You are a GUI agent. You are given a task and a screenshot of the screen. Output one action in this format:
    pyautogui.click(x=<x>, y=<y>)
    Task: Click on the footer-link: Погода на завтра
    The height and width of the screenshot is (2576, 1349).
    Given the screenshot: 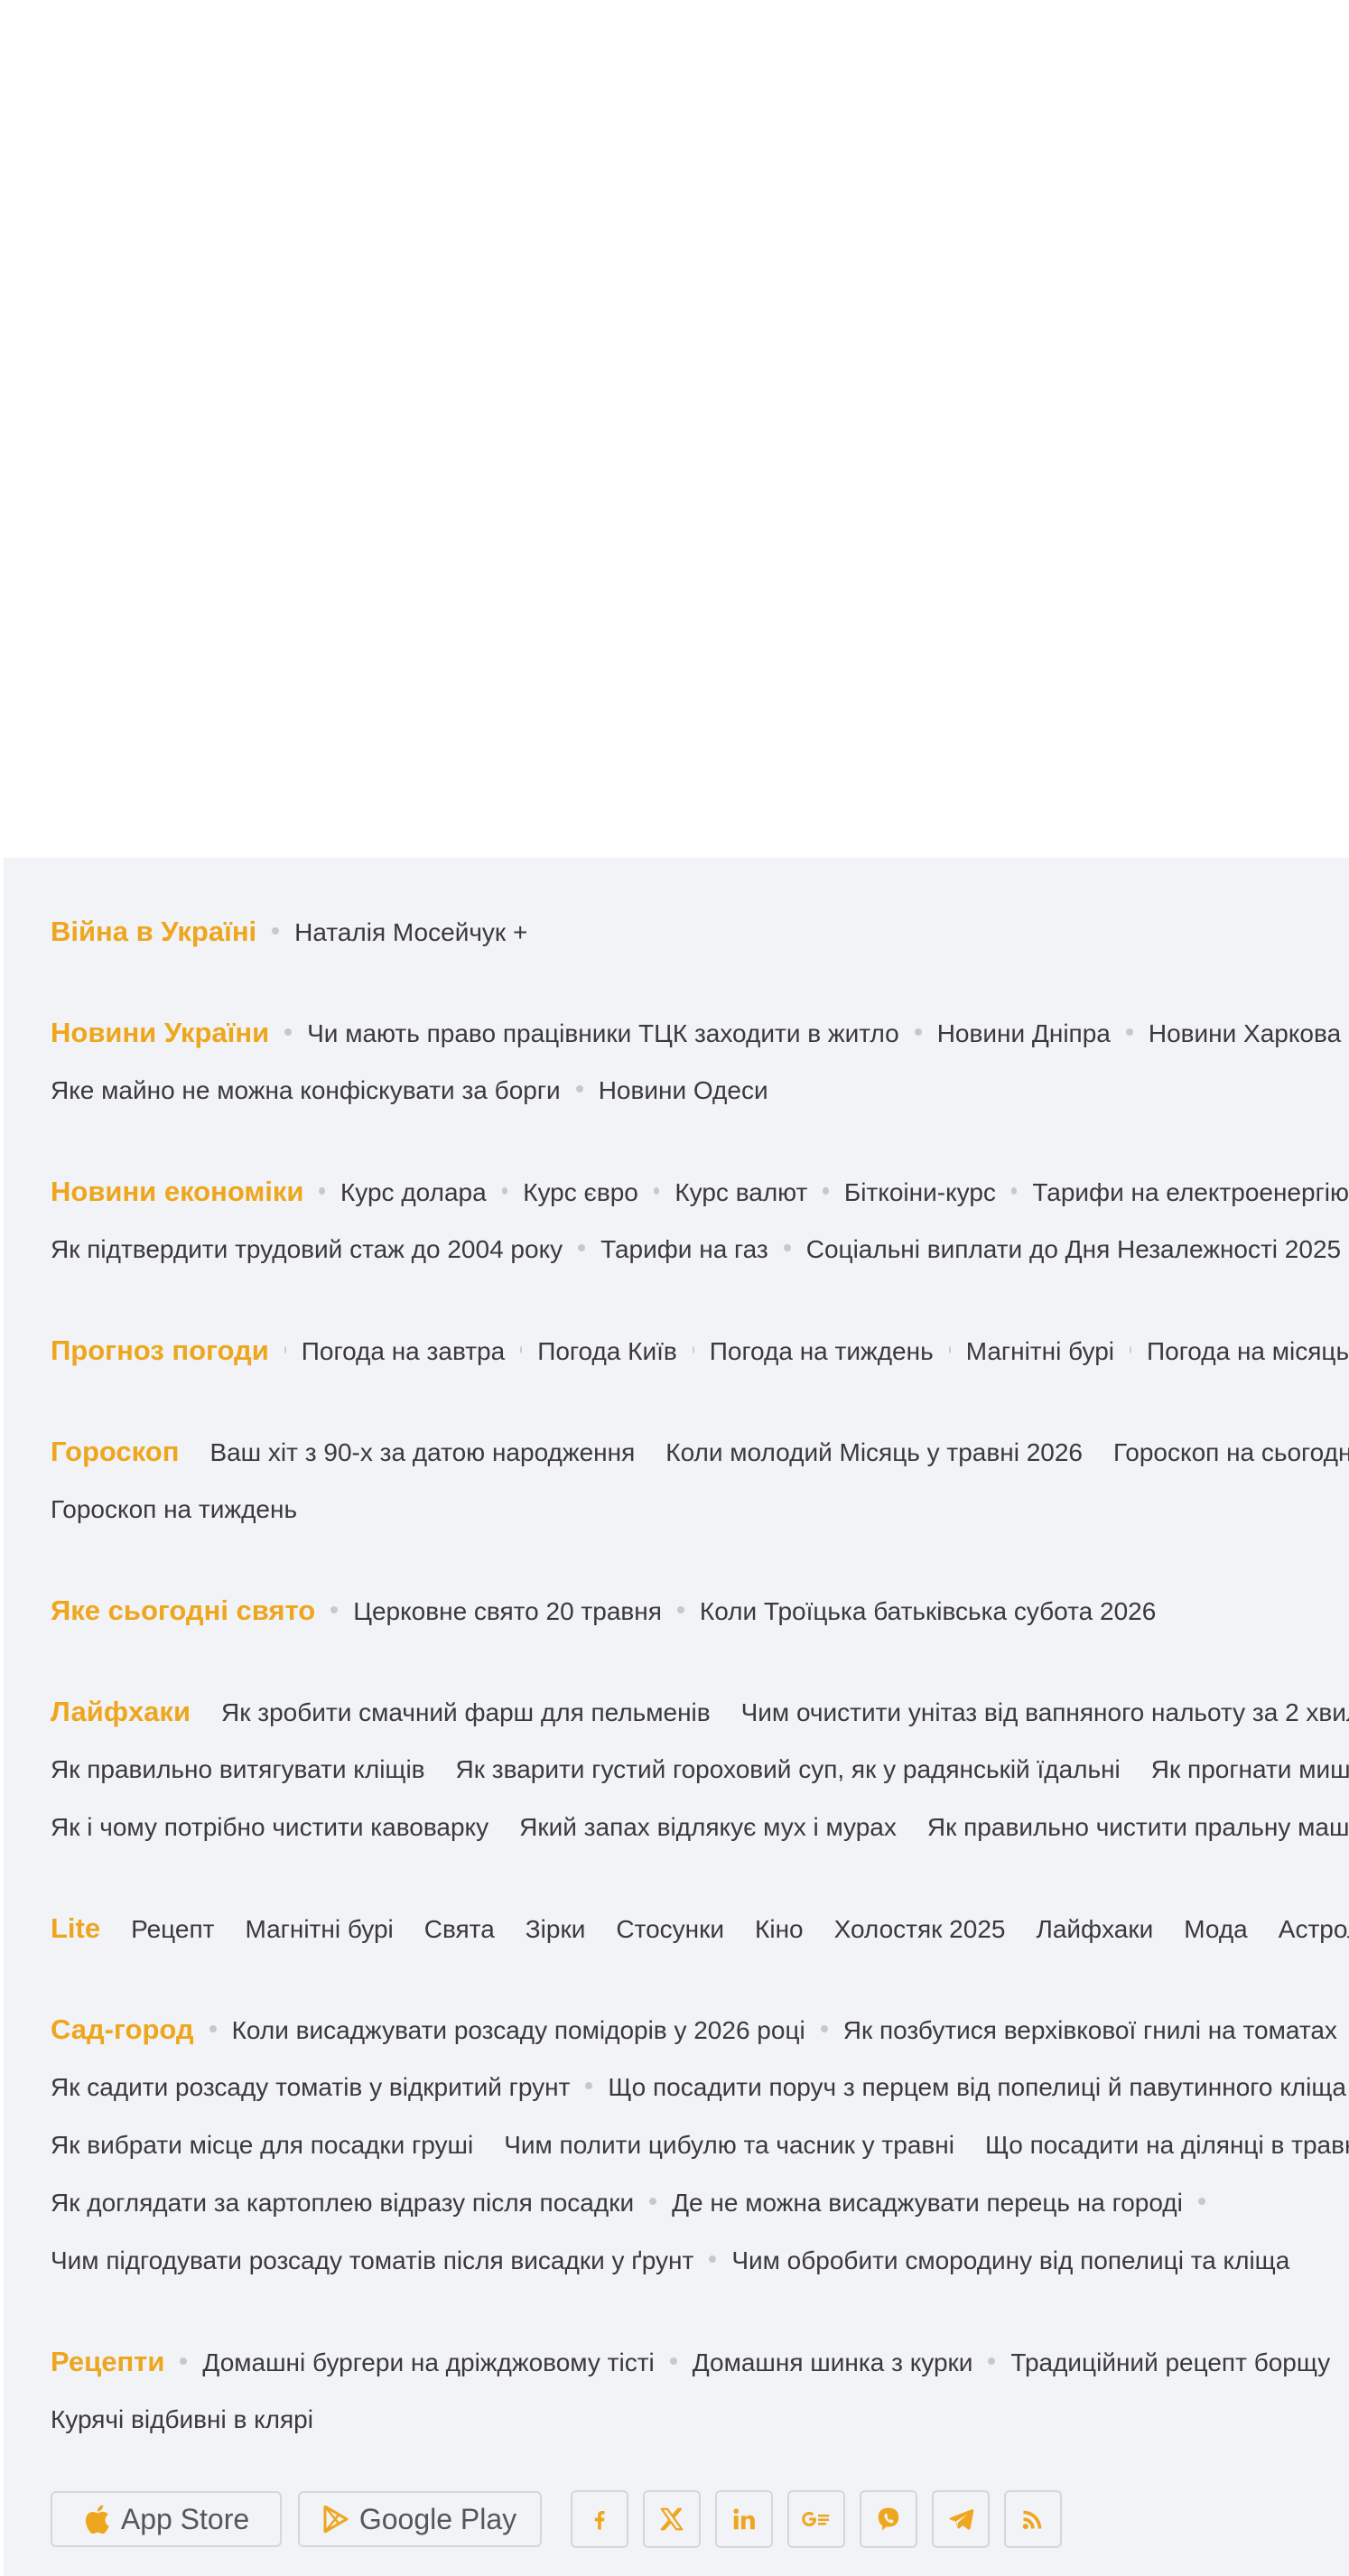 What is the action you would take?
    pyautogui.click(x=403, y=1352)
    